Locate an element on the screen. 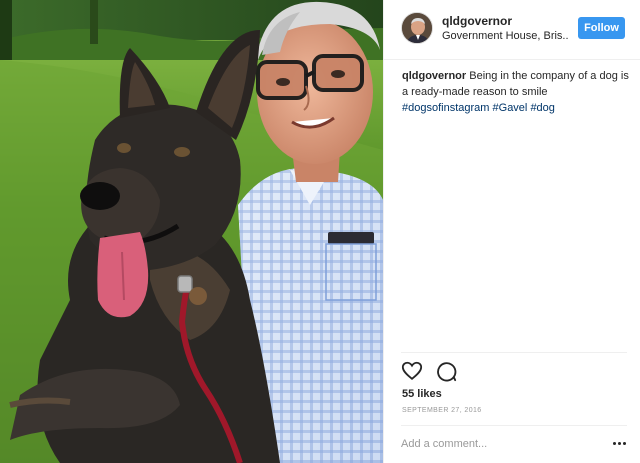 This screenshot has width=640, height=463. more-options-icon is located at coordinates (619, 443).